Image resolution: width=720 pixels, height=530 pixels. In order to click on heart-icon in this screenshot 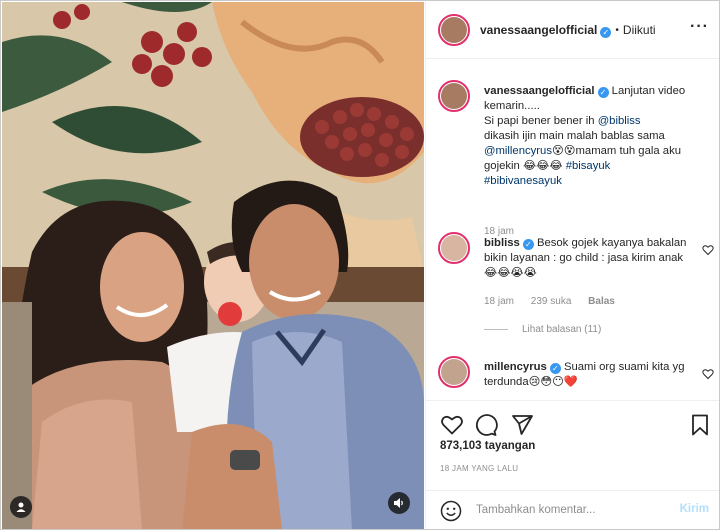, I will do `click(452, 425)`.